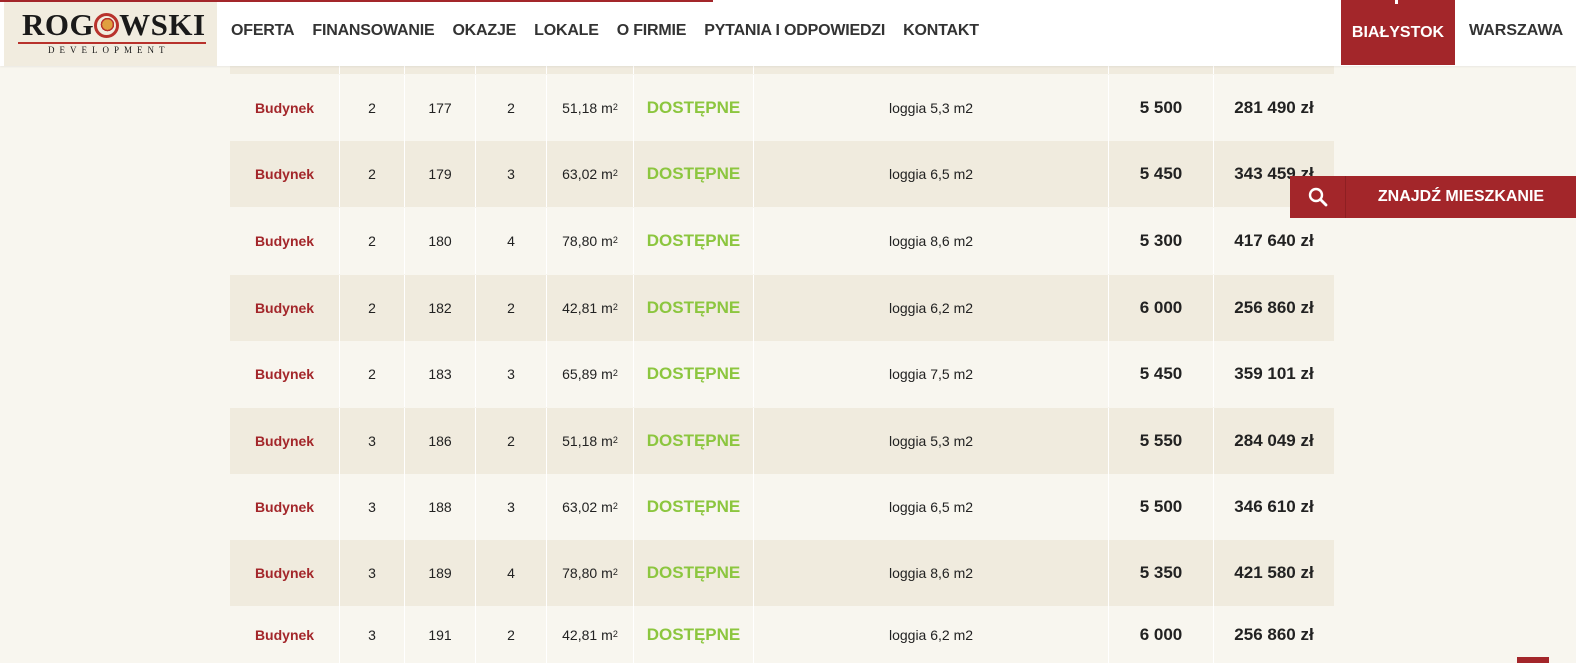  What do you see at coordinates (1398, 32) in the screenshot?
I see `city-tab-active: BIAŁYSTOK` at bounding box center [1398, 32].